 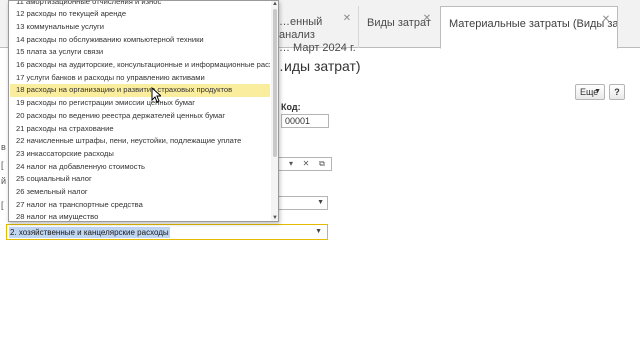 I want to click on select-field: ▼, so click(x=303, y=203).